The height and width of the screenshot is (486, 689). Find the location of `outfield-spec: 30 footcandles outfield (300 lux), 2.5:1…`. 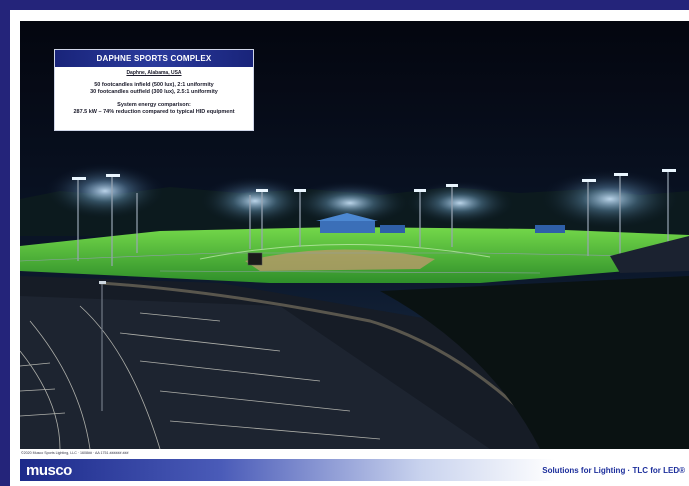

outfield-spec: 30 footcandles outfield (300 lux), 2.5:1… is located at coordinates (154, 92).